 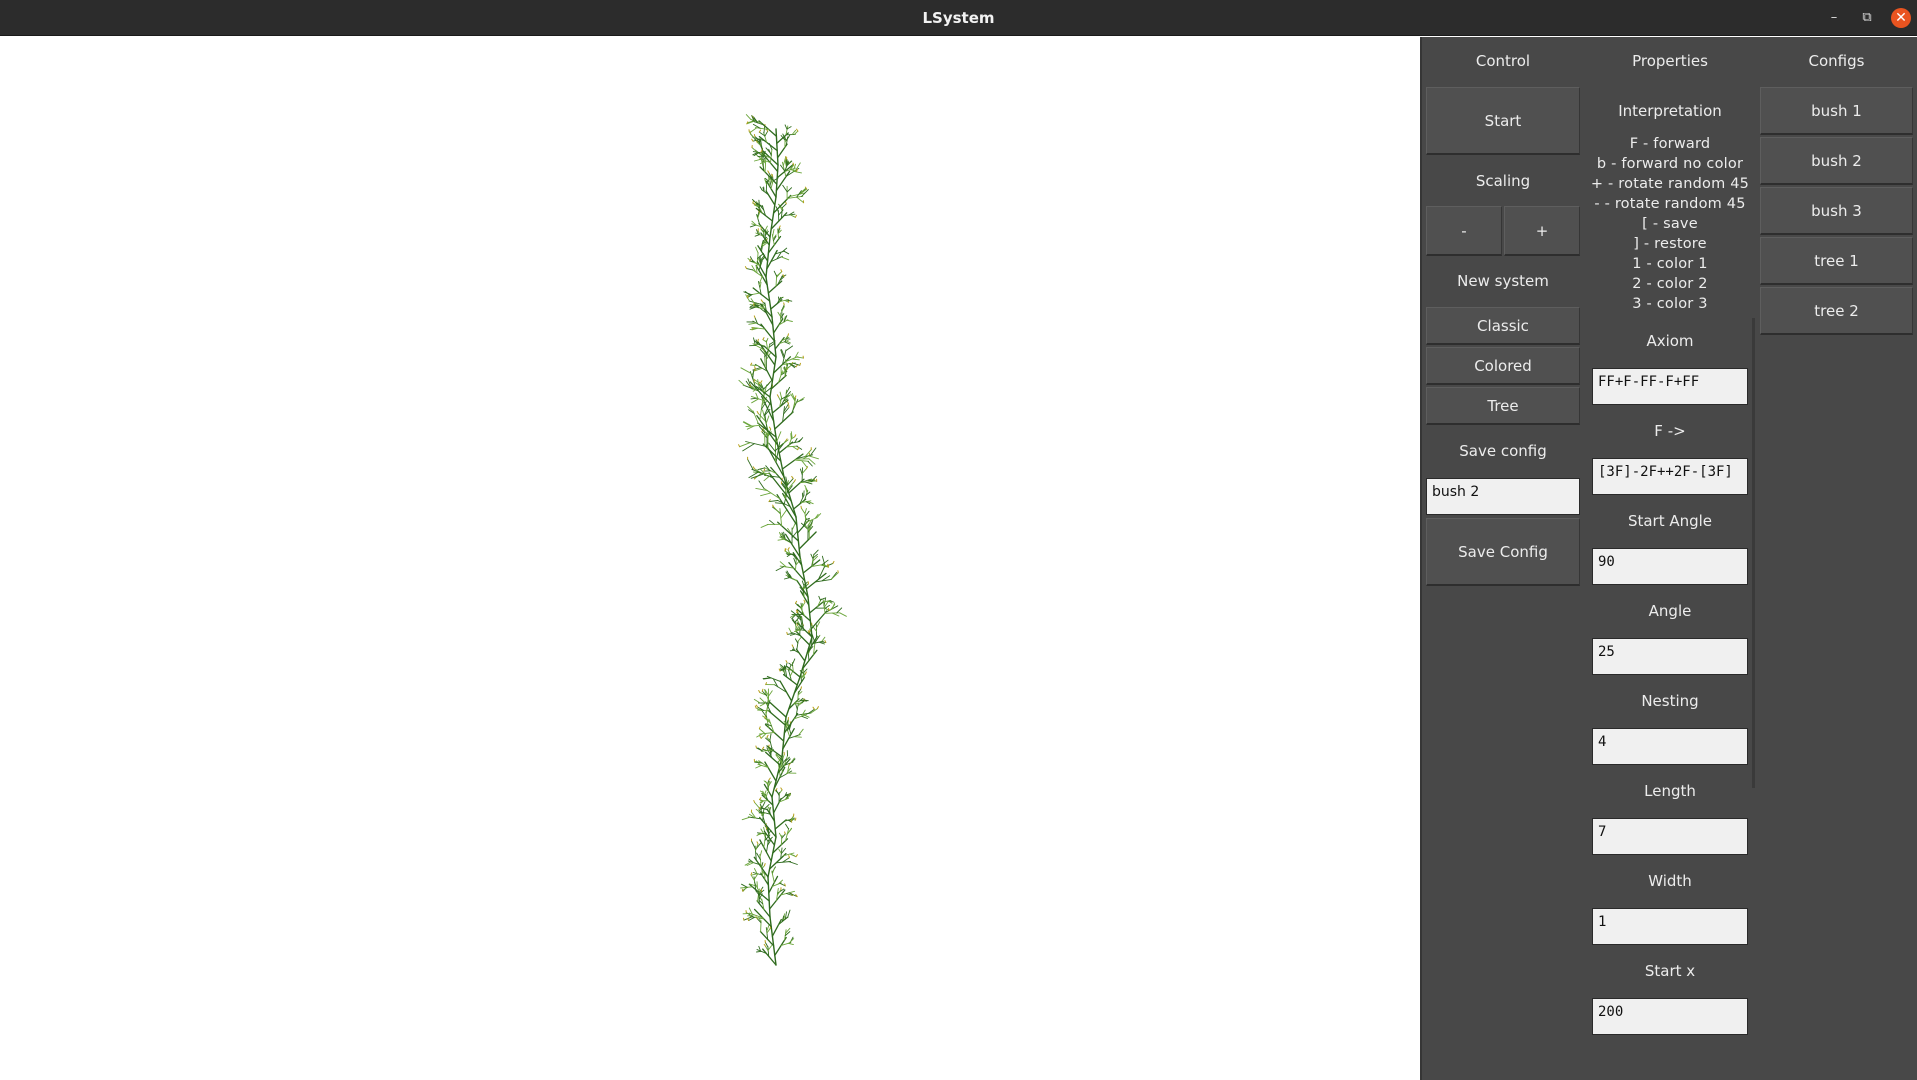 What do you see at coordinates (1834, 18) in the screenshot?
I see `minimize-icon: –` at bounding box center [1834, 18].